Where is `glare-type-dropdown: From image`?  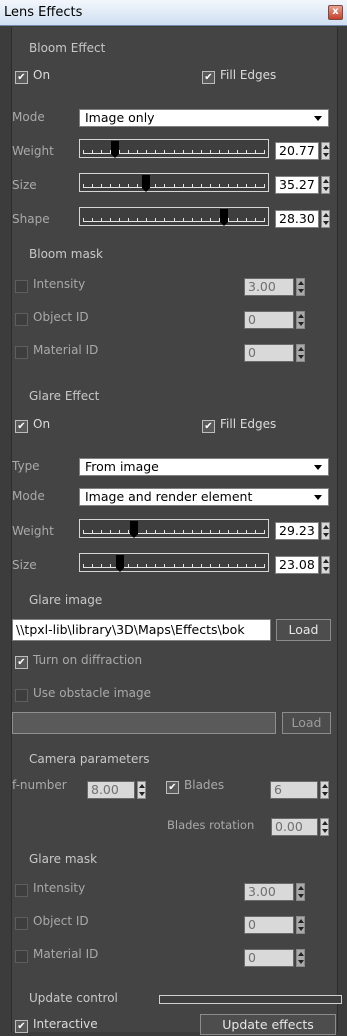 glare-type-dropdown: From image is located at coordinates (204, 467).